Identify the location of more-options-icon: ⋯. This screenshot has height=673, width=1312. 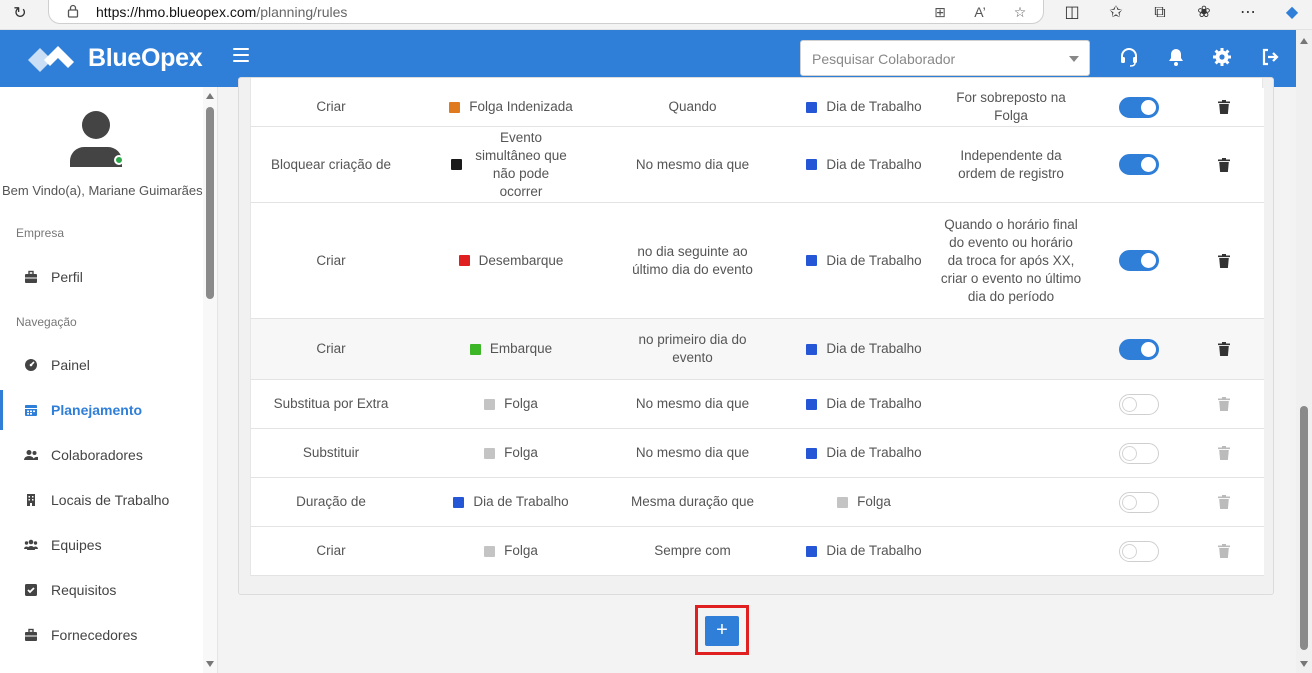
(1248, 13).